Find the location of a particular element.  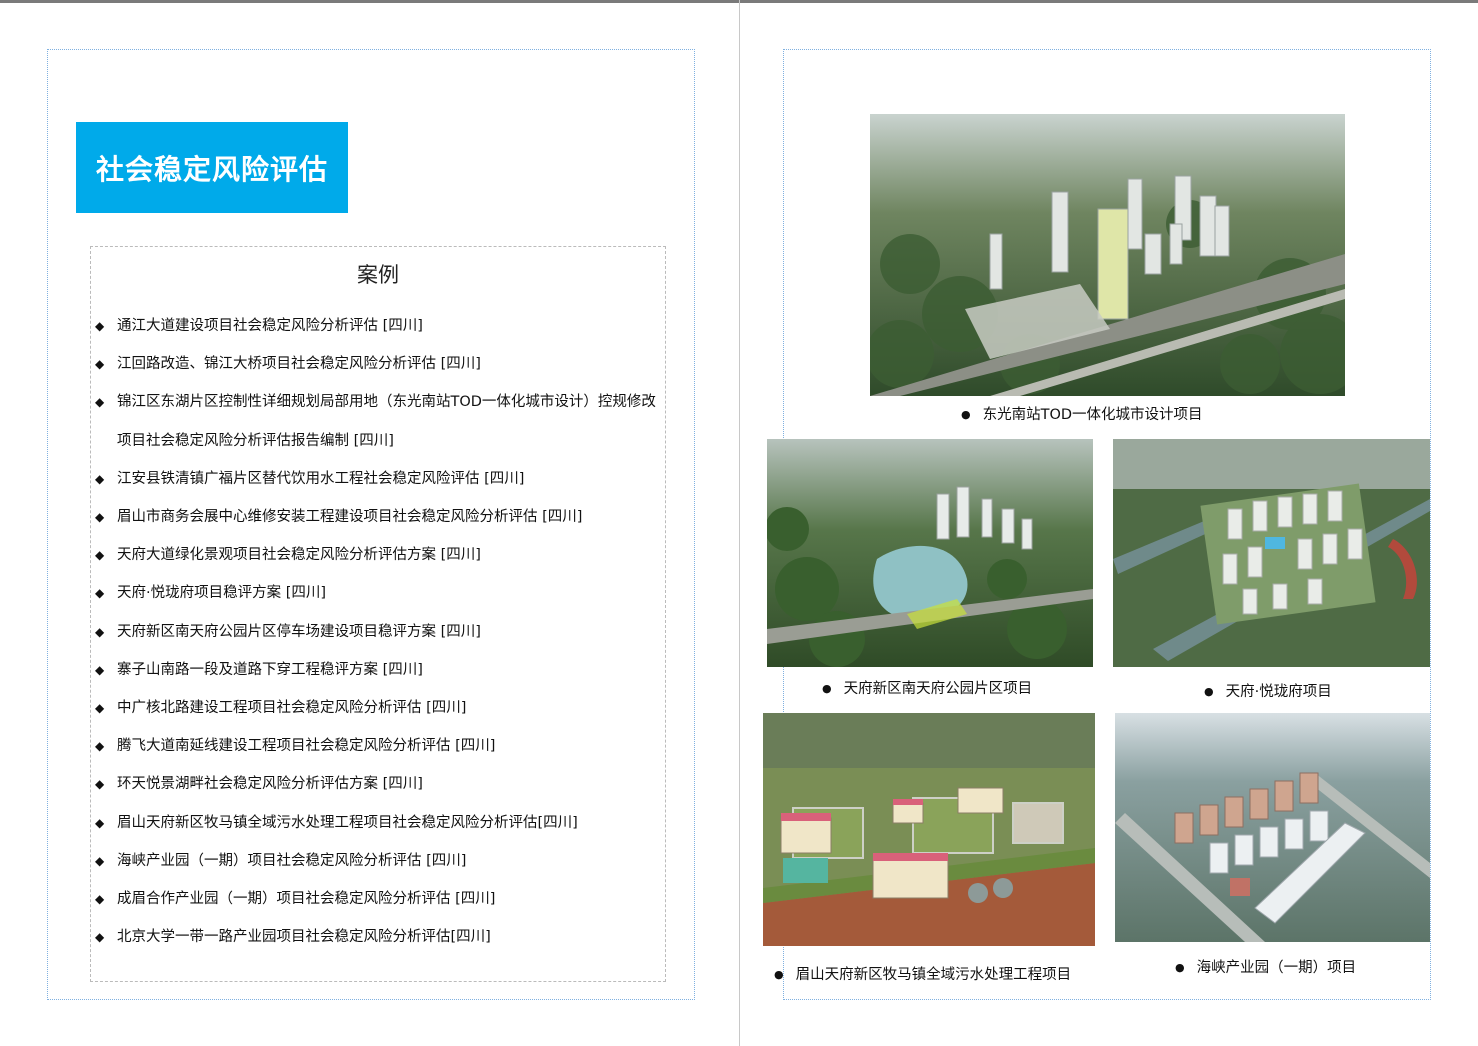

case-text: 天府·悦珑府项目稳评方案 [四川] is located at coordinates (222, 593).